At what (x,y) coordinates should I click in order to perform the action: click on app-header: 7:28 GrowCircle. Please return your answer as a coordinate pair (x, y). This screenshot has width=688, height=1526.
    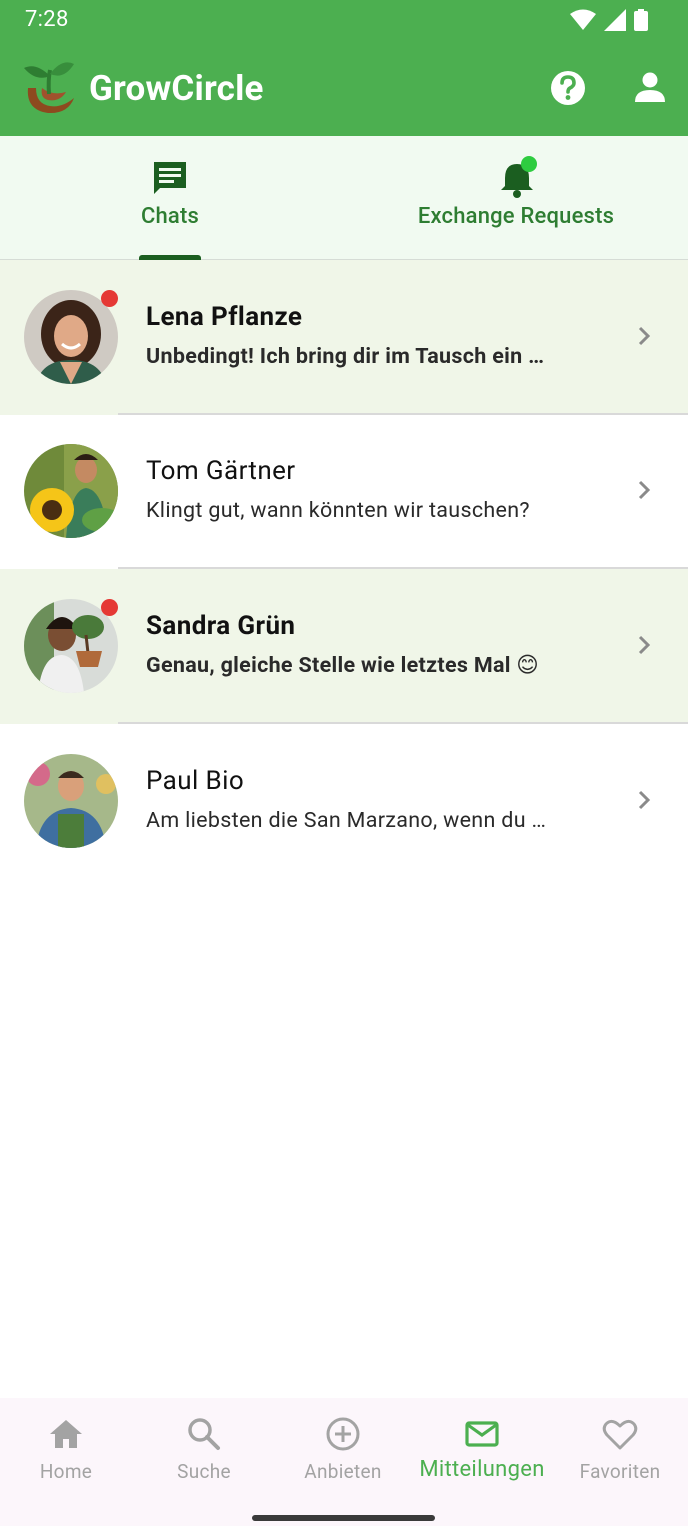
    Looking at the image, I should click on (344, 68).